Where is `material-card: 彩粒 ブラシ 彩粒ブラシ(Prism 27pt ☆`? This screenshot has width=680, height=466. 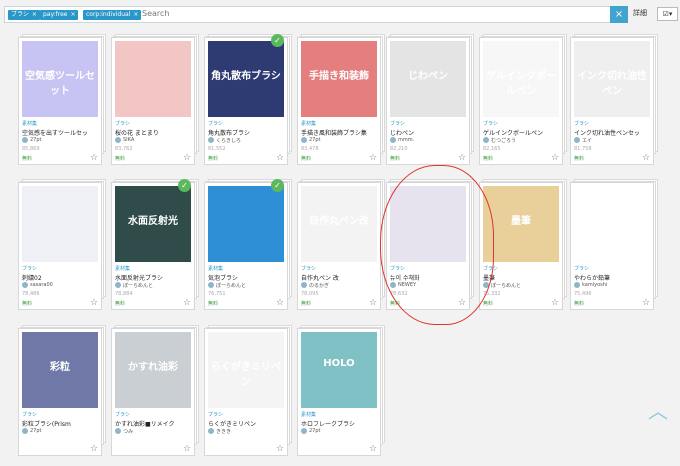
material-card: 彩粒 ブラシ 彩粒ブラシ(Prism 27pt ☆ is located at coordinates (62, 395).